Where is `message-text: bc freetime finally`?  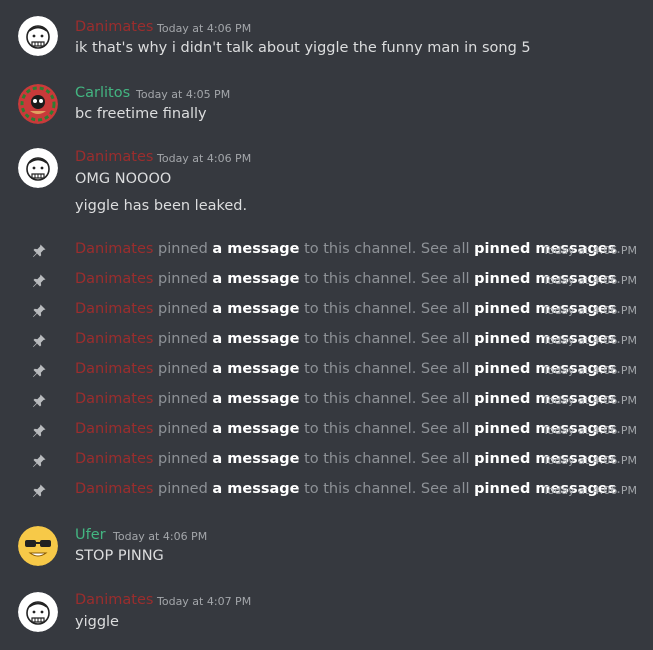 message-text: bc freetime finally is located at coordinates (141, 114).